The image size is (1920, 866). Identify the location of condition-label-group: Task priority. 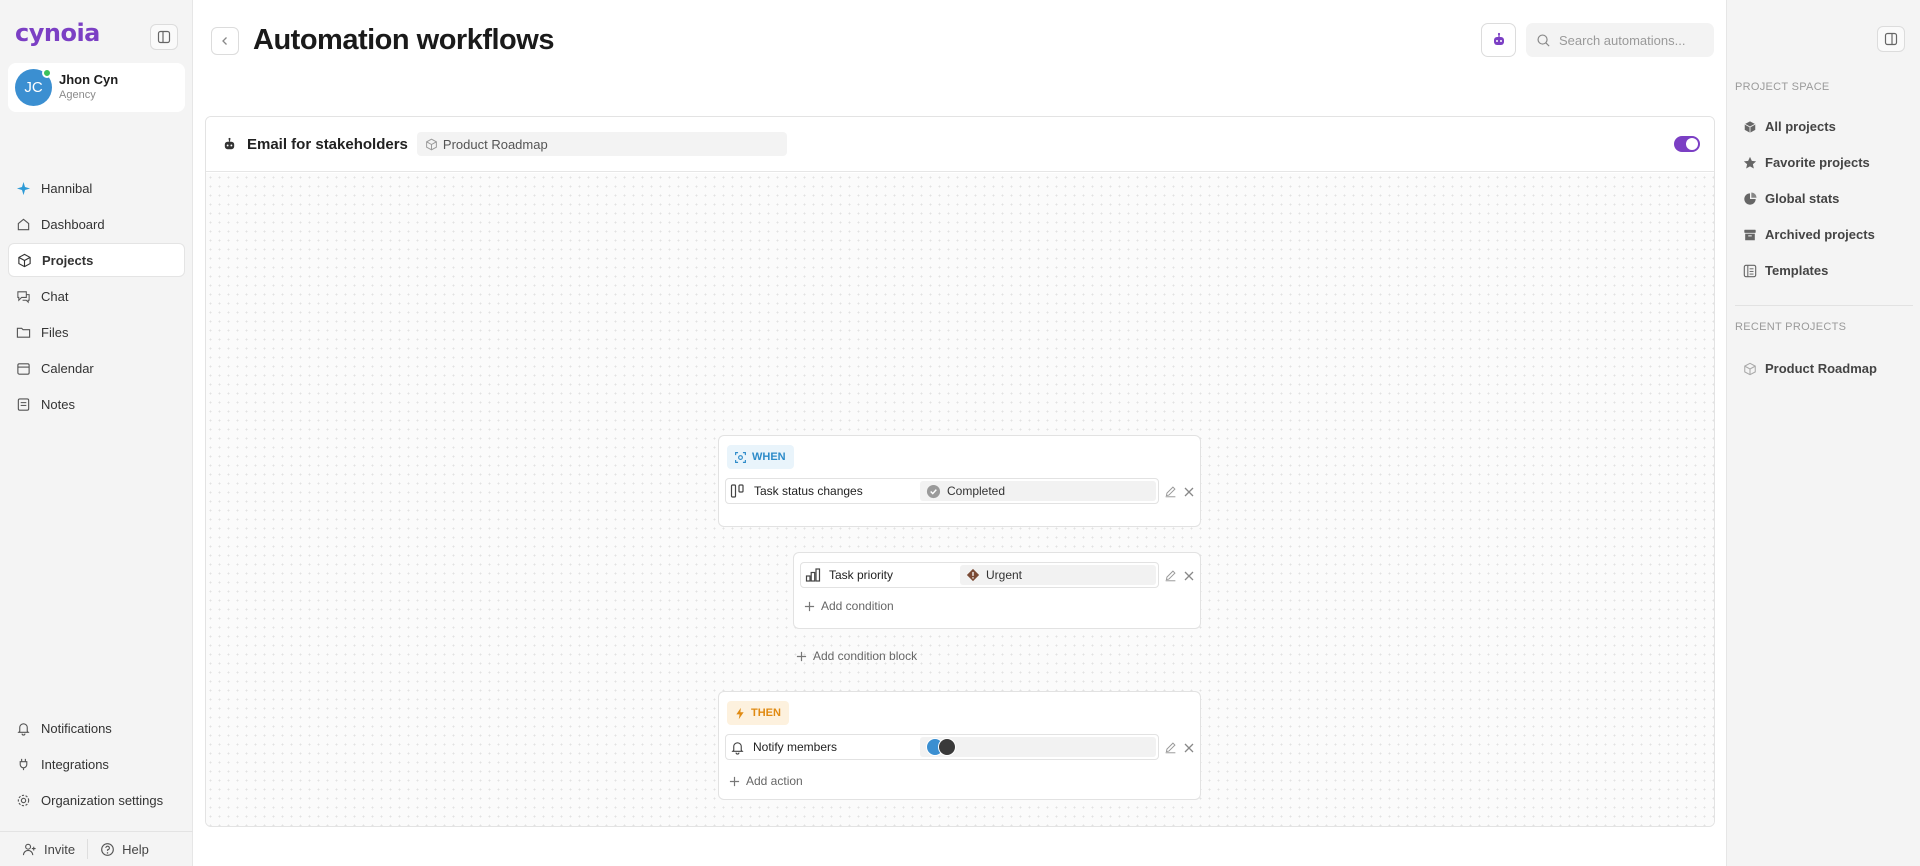
(876, 575).